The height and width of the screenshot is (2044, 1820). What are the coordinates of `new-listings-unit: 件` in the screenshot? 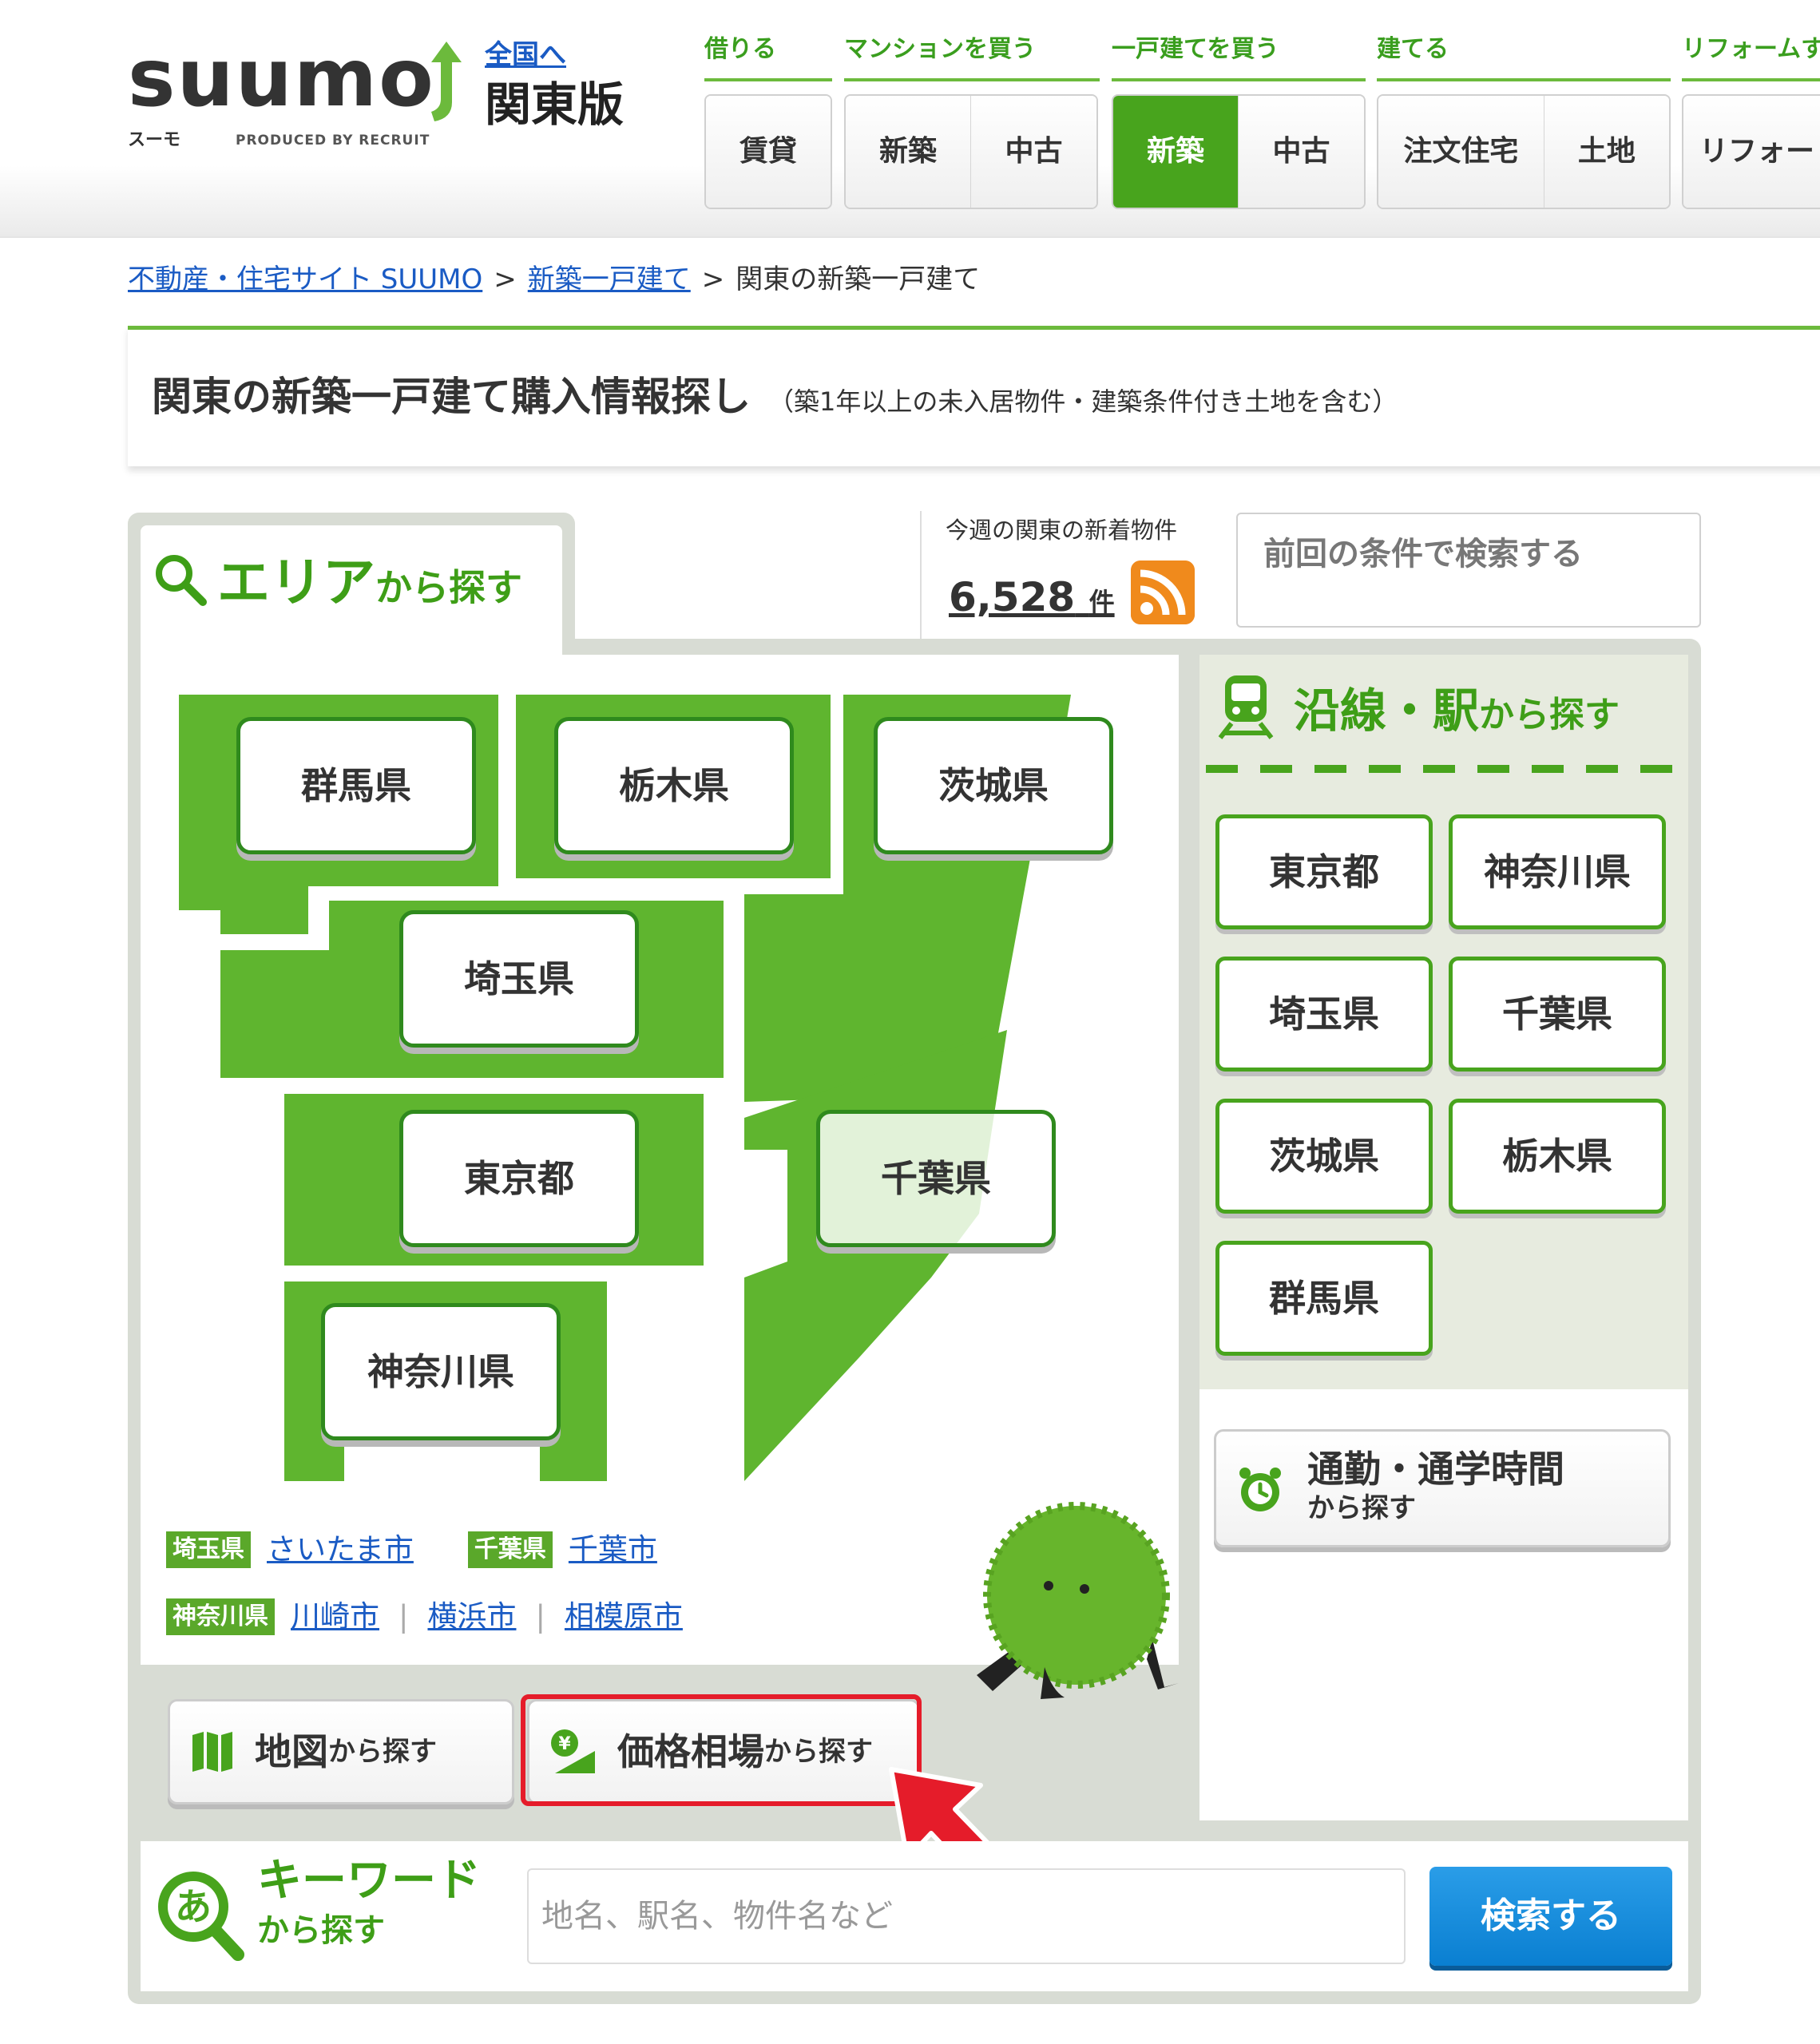 It's located at (1101, 602).